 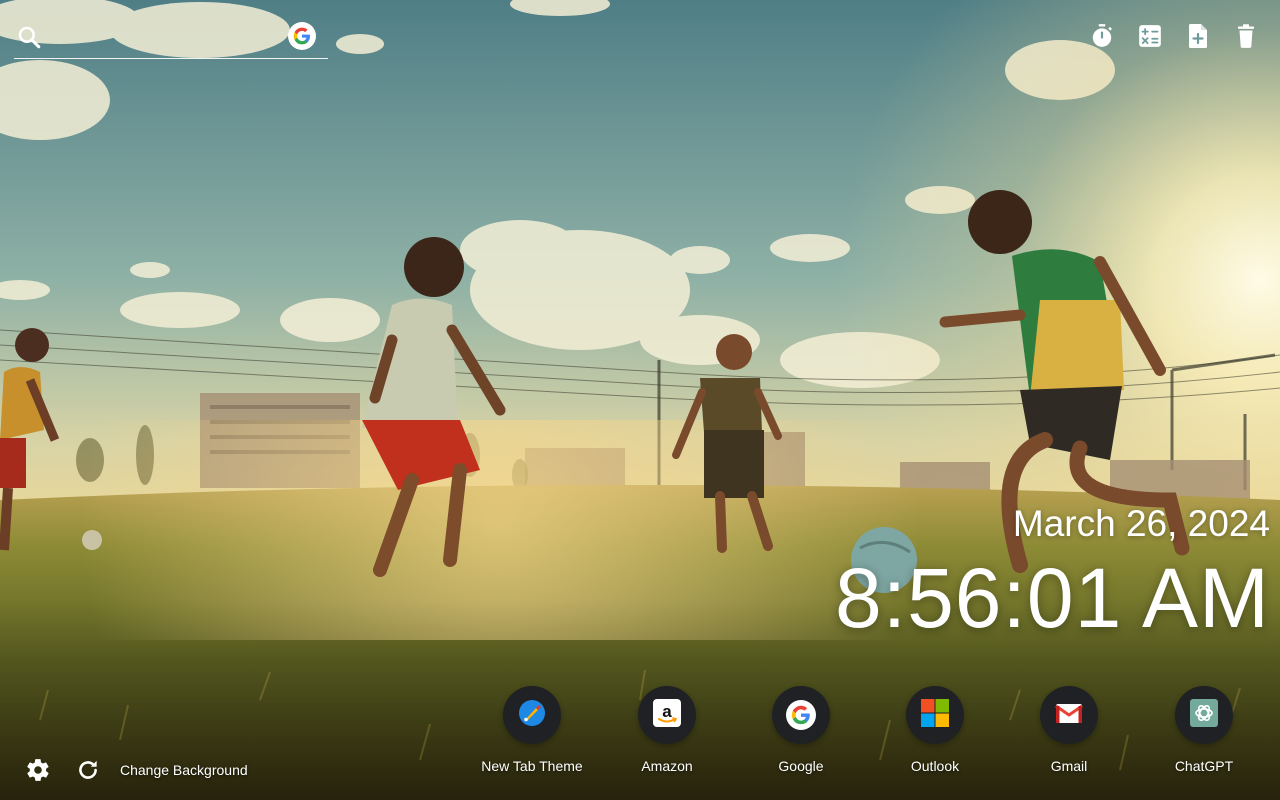 I want to click on gear-icon, so click(x=38, y=770).